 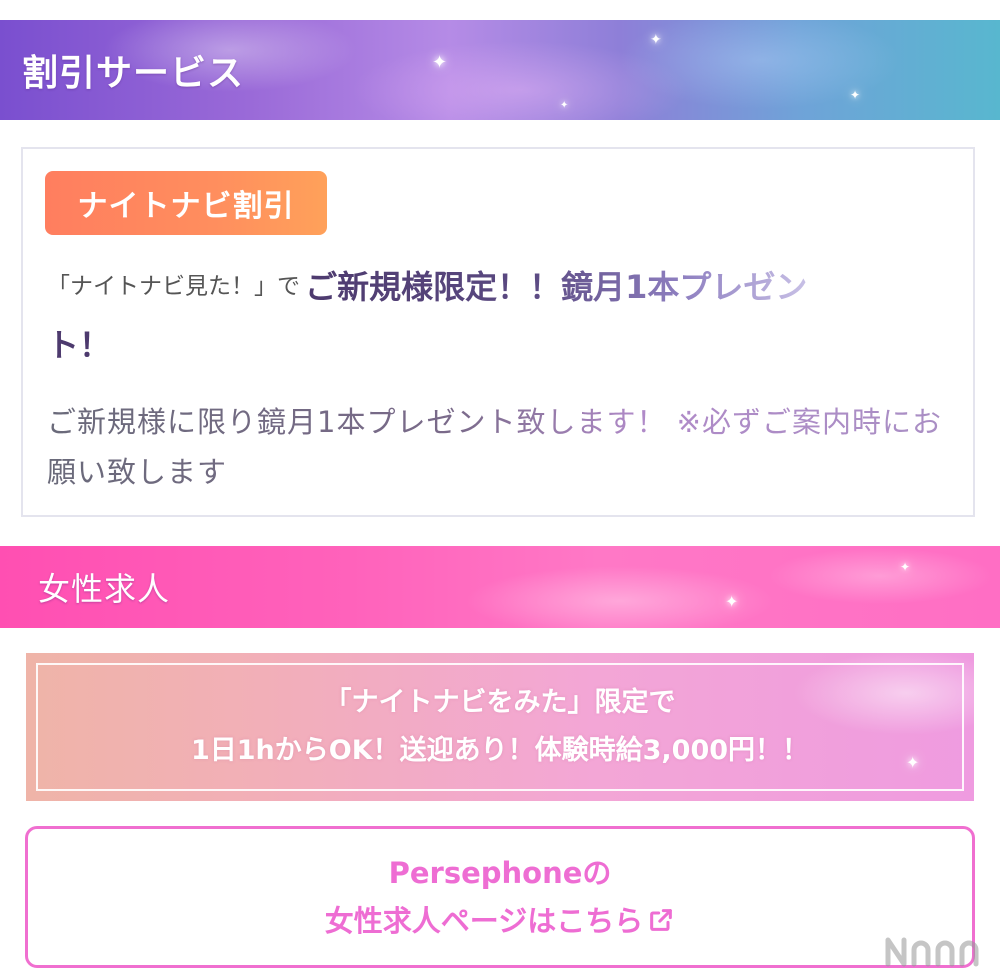 What do you see at coordinates (104, 589) in the screenshot?
I see `women-section-title: 女性求人` at bounding box center [104, 589].